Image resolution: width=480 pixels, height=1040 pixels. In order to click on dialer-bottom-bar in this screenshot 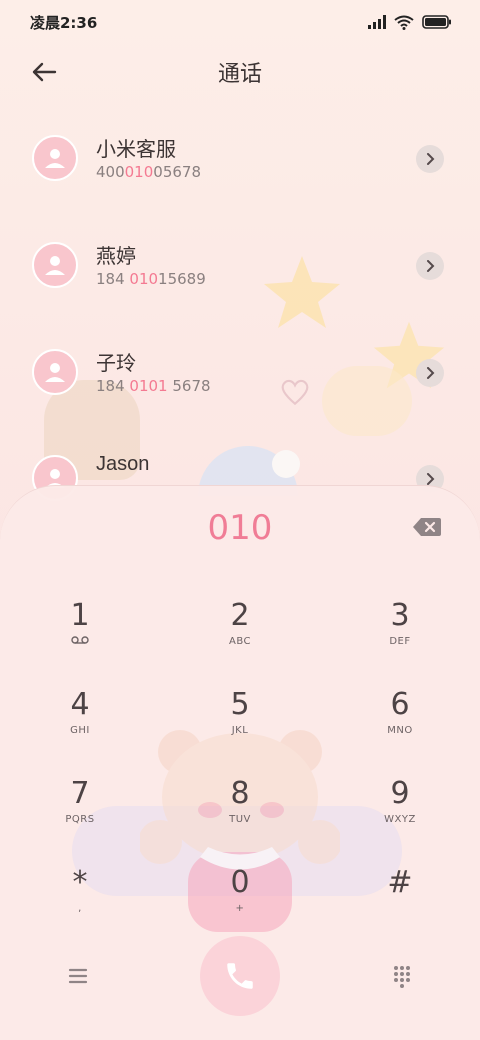, I will do `click(240, 986)`.